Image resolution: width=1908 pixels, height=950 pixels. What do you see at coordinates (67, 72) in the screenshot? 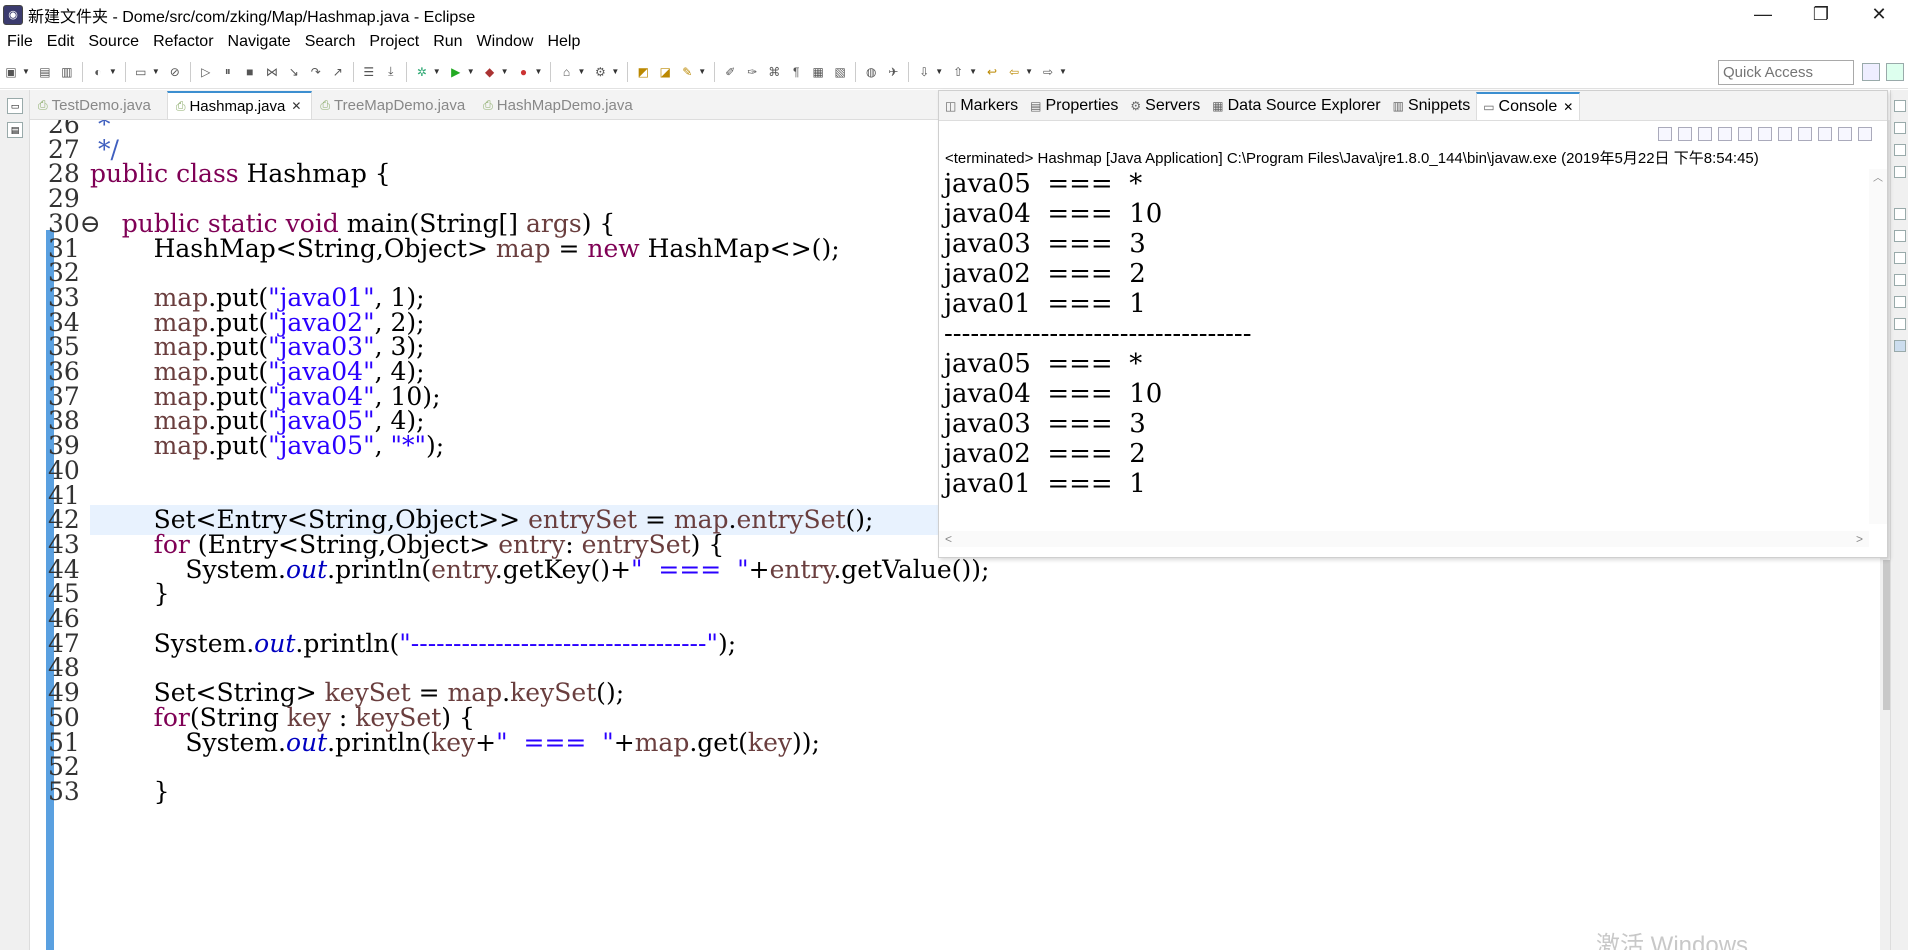
I see `save-all-icon: ▥` at bounding box center [67, 72].